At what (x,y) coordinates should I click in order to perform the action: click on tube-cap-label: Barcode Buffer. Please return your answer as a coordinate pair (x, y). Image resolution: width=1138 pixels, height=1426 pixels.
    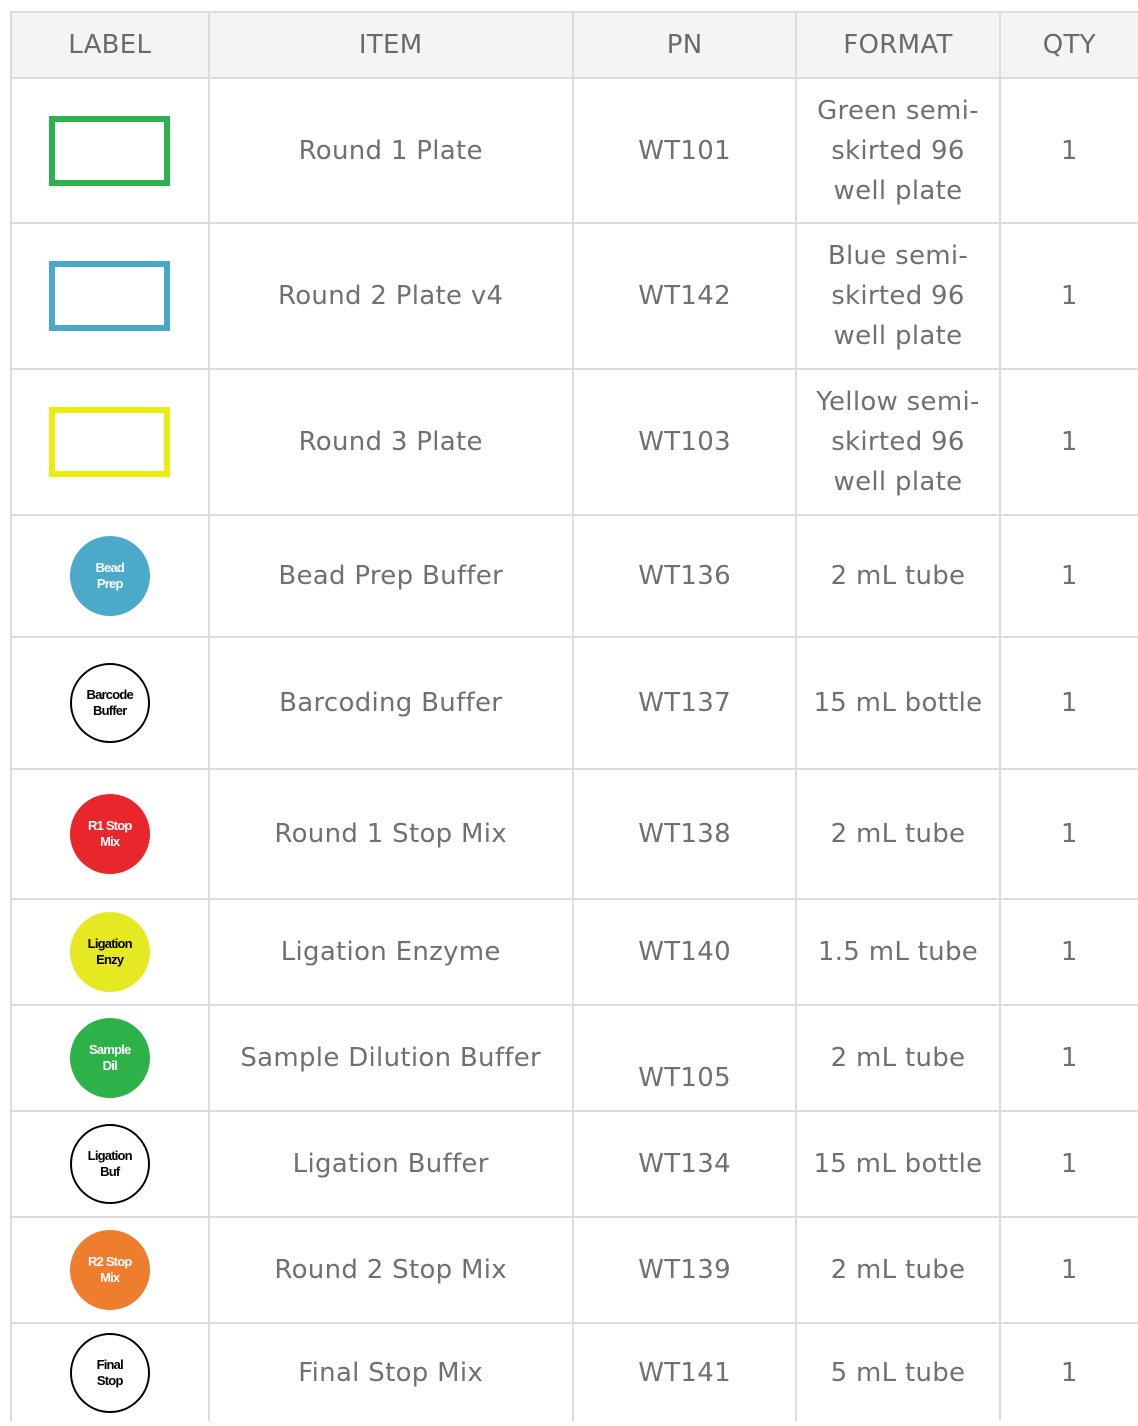
    Looking at the image, I should click on (109, 703).